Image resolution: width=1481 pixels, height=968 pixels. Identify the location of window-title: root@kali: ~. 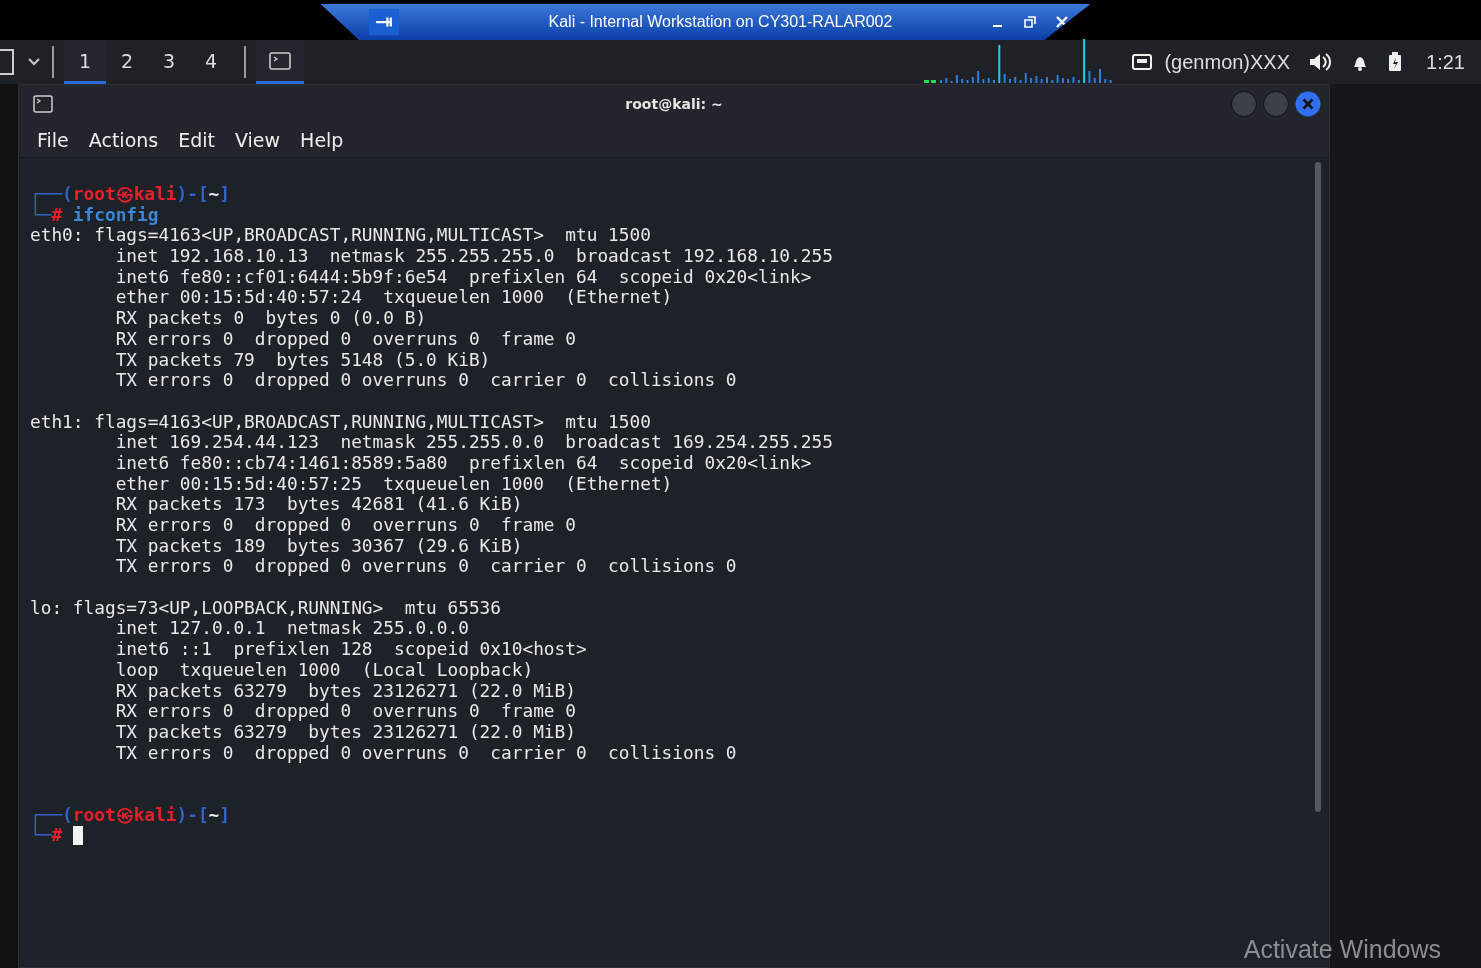
(674, 104).